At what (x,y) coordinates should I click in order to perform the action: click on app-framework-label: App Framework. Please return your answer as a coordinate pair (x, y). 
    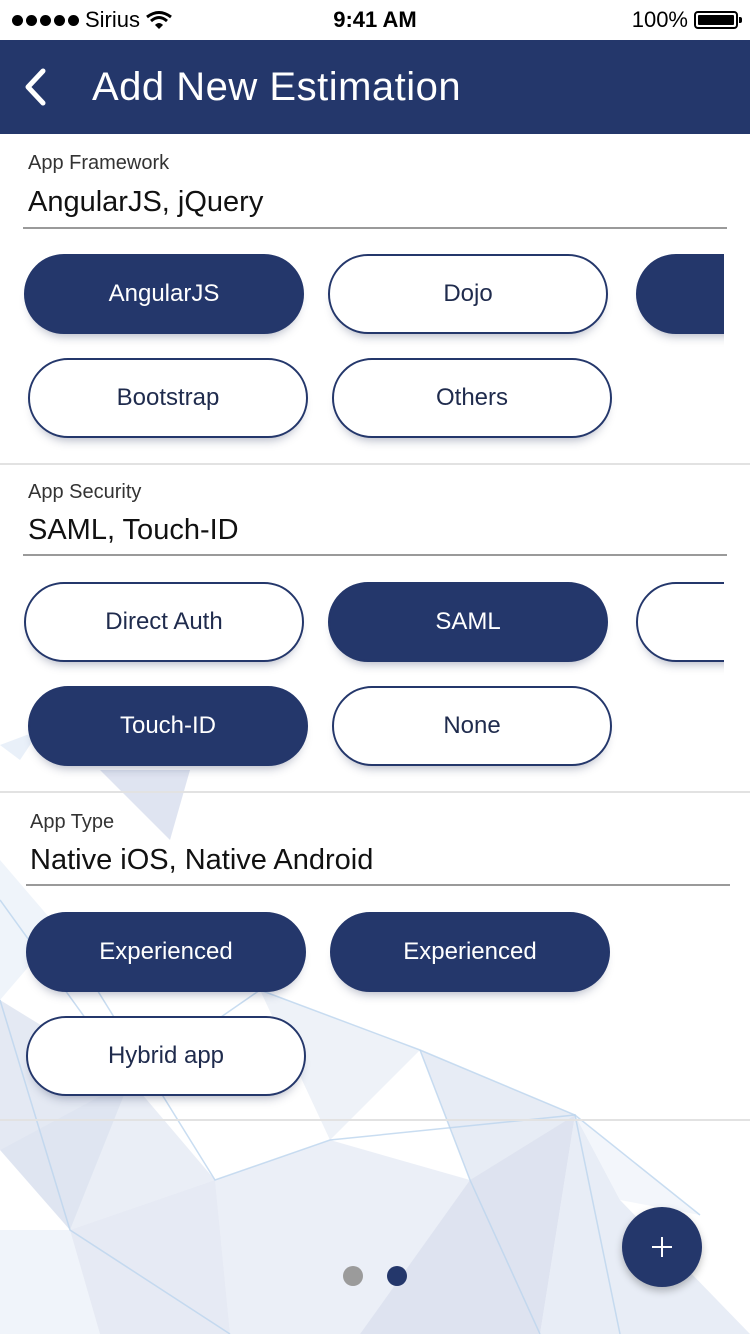
    Looking at the image, I should click on (99, 163).